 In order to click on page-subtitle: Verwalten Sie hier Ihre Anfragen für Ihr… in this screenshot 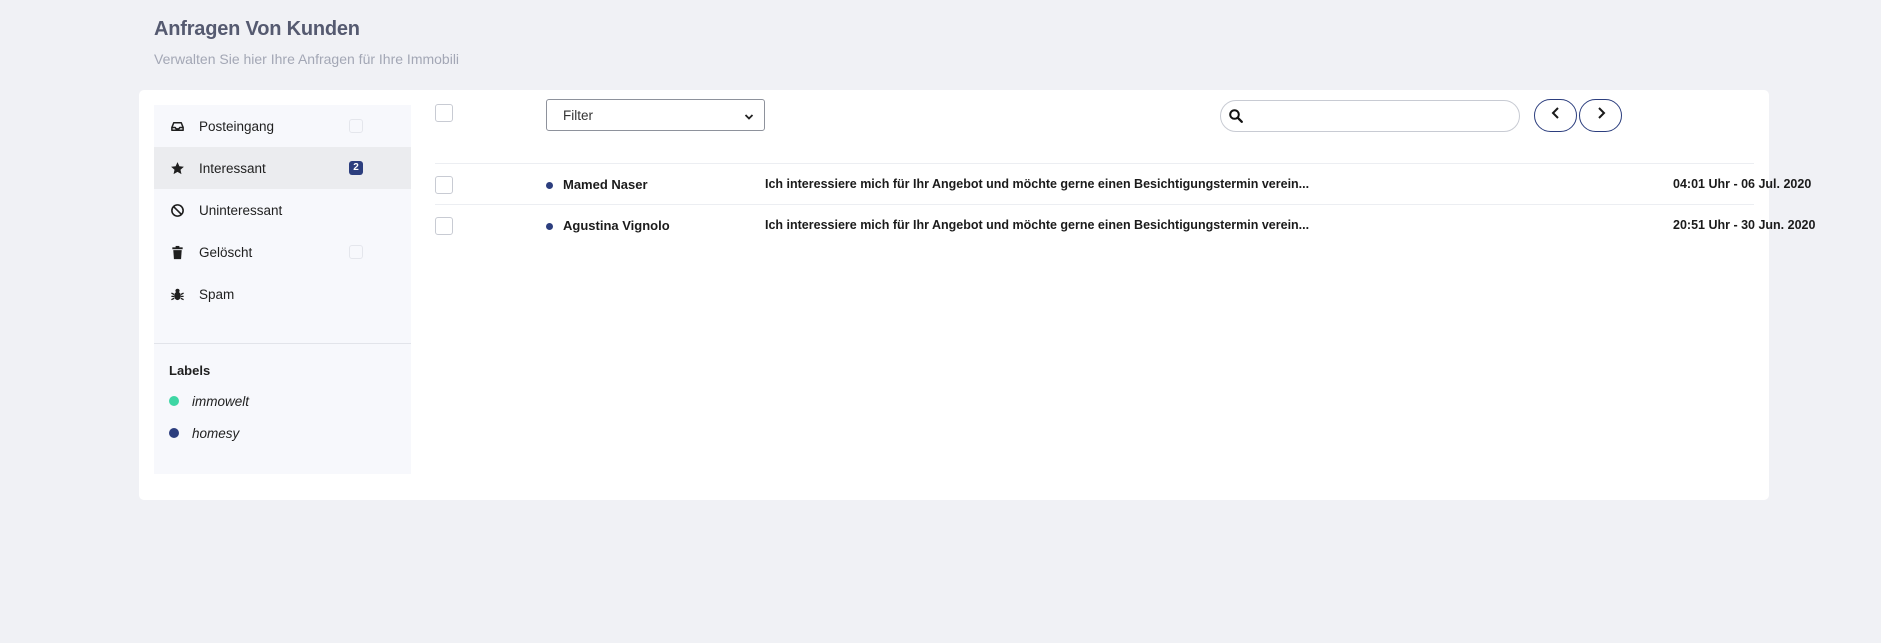, I will do `click(307, 59)`.